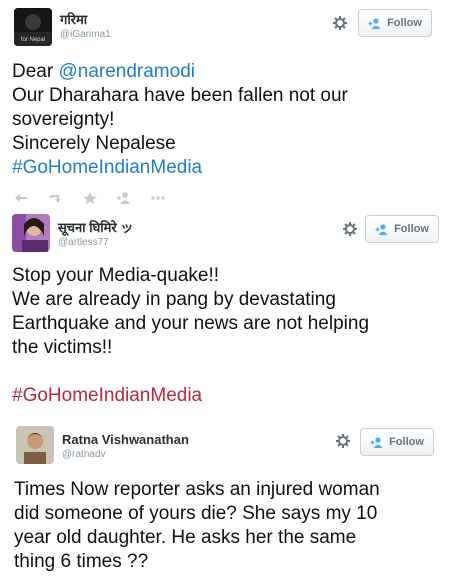 The width and height of the screenshot is (457, 588). Describe the element at coordinates (126, 71) in the screenshot. I see `mention-link: @narendramodi` at that location.